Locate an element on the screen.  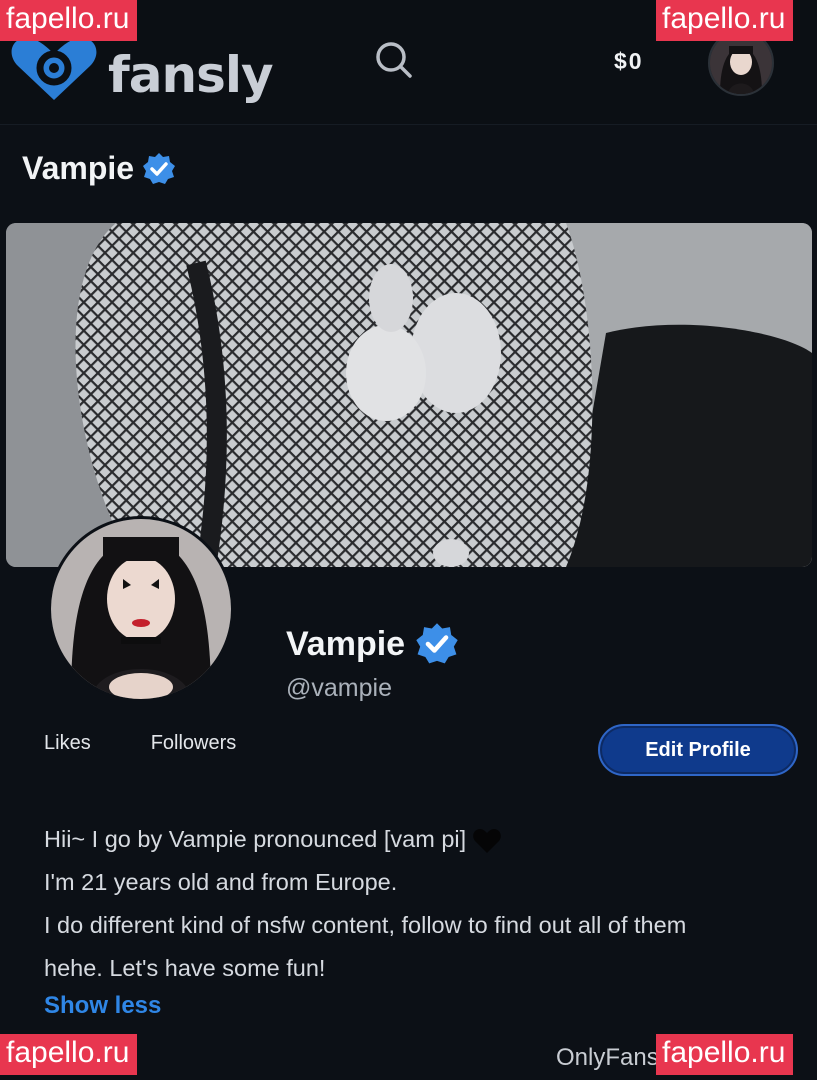
followers-stat: Followers is located at coordinates (194, 743).